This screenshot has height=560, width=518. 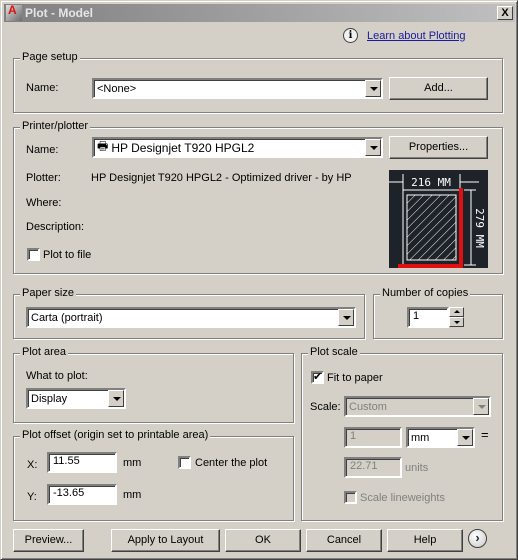 I want to click on where-label: Where:, so click(x=44, y=203).